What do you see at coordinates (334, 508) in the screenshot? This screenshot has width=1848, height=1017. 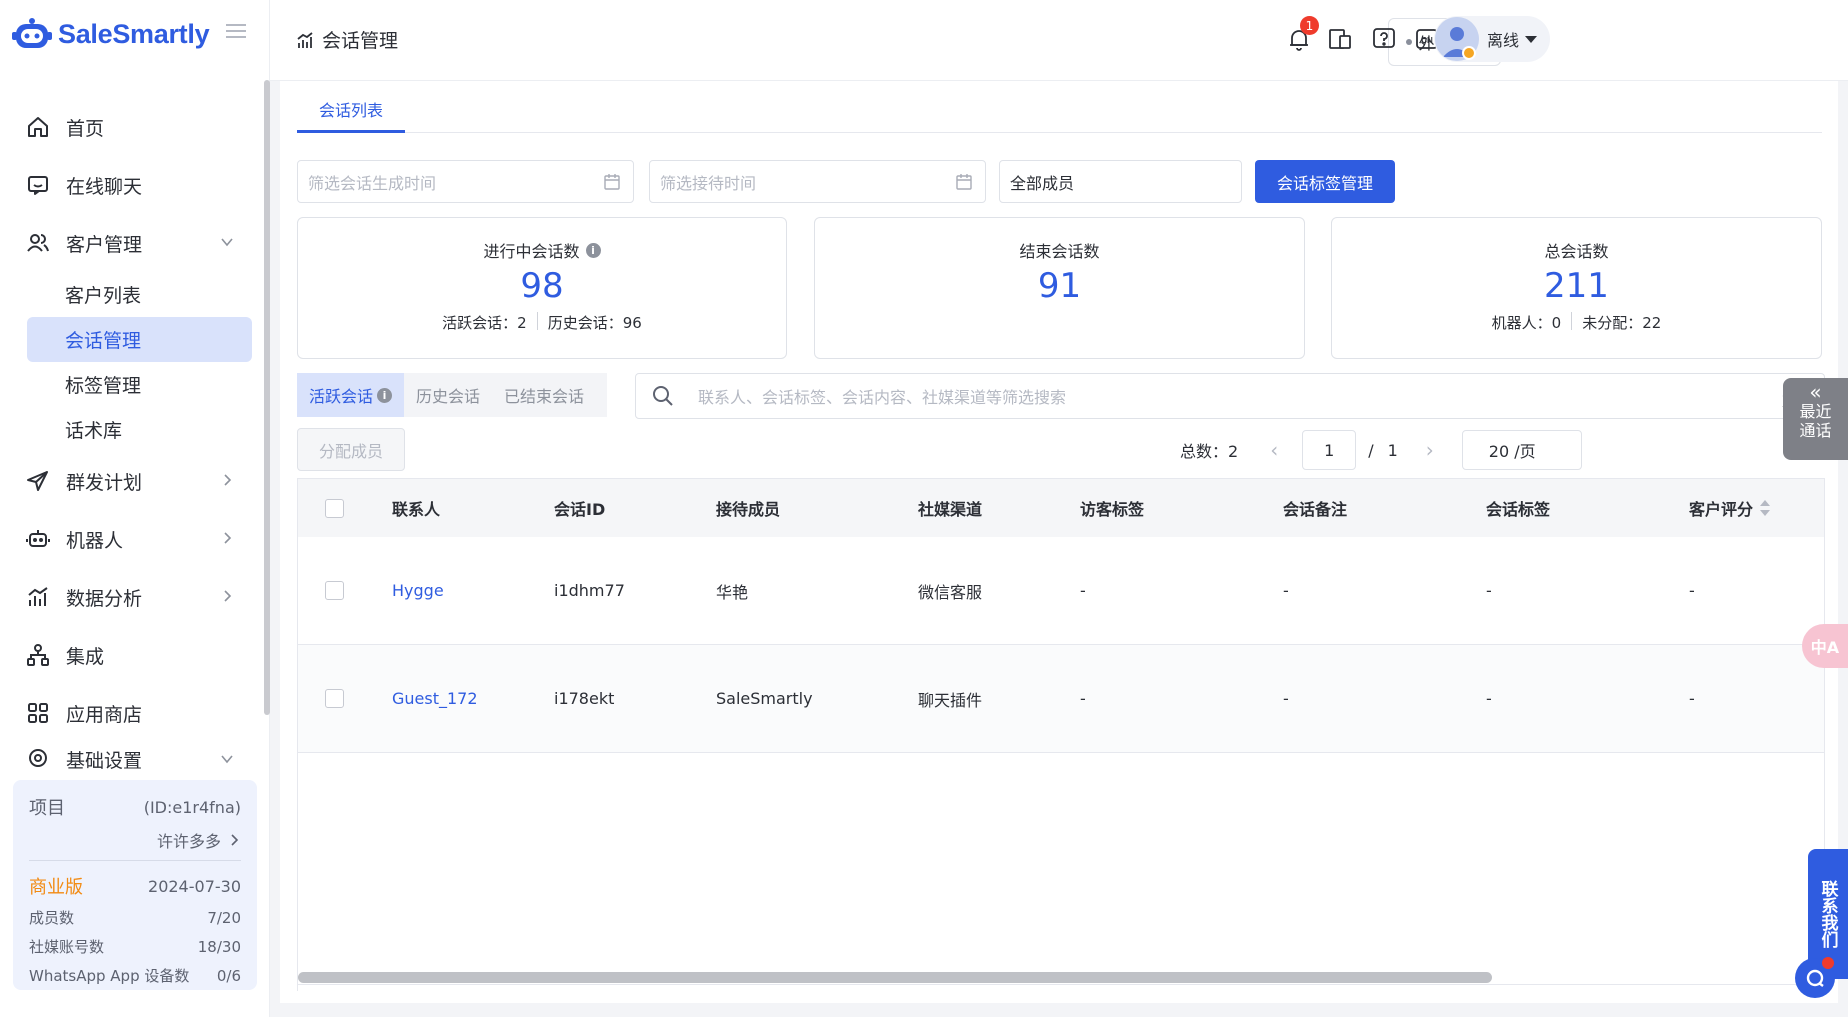 I see `select-all-checkbox` at bounding box center [334, 508].